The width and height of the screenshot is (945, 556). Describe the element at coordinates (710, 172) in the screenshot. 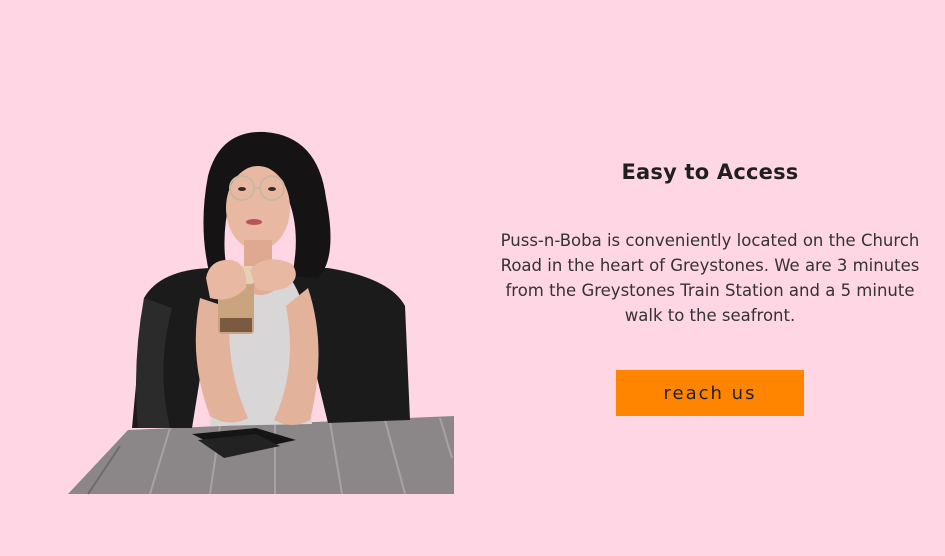

I see `section-heading: Easy to Access` at that location.